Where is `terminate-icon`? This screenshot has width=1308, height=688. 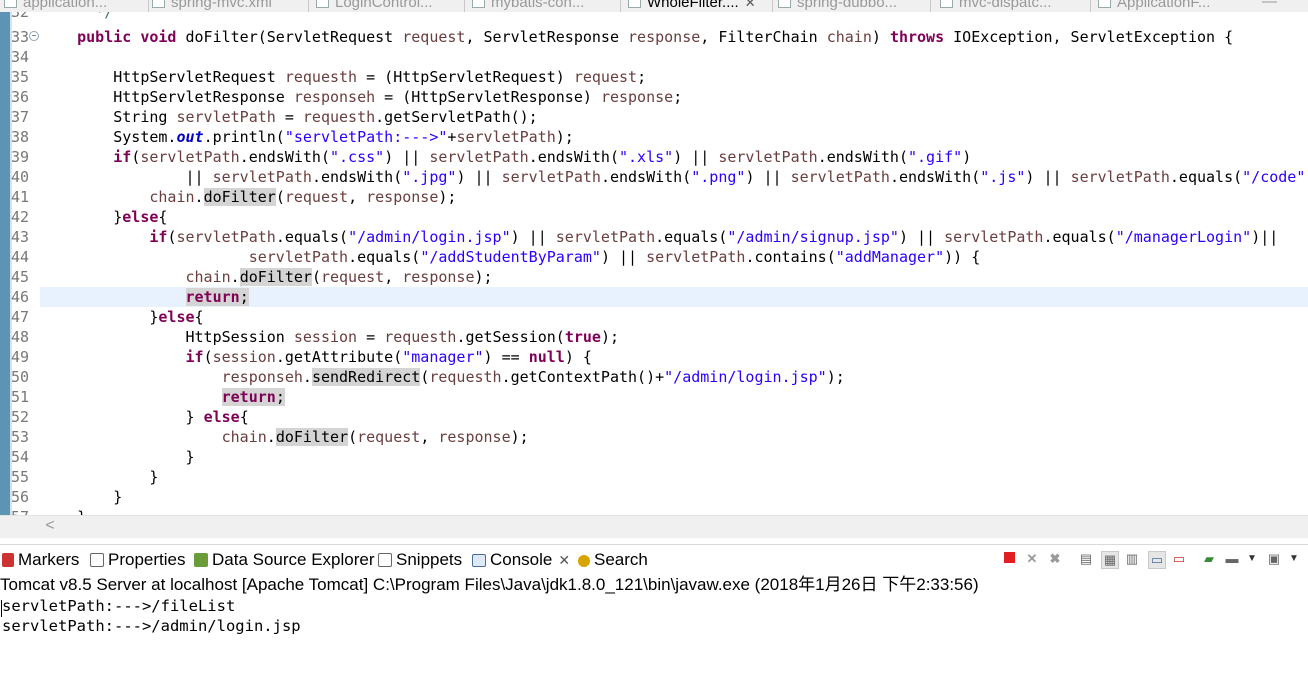
terminate-icon is located at coordinates (1009, 559).